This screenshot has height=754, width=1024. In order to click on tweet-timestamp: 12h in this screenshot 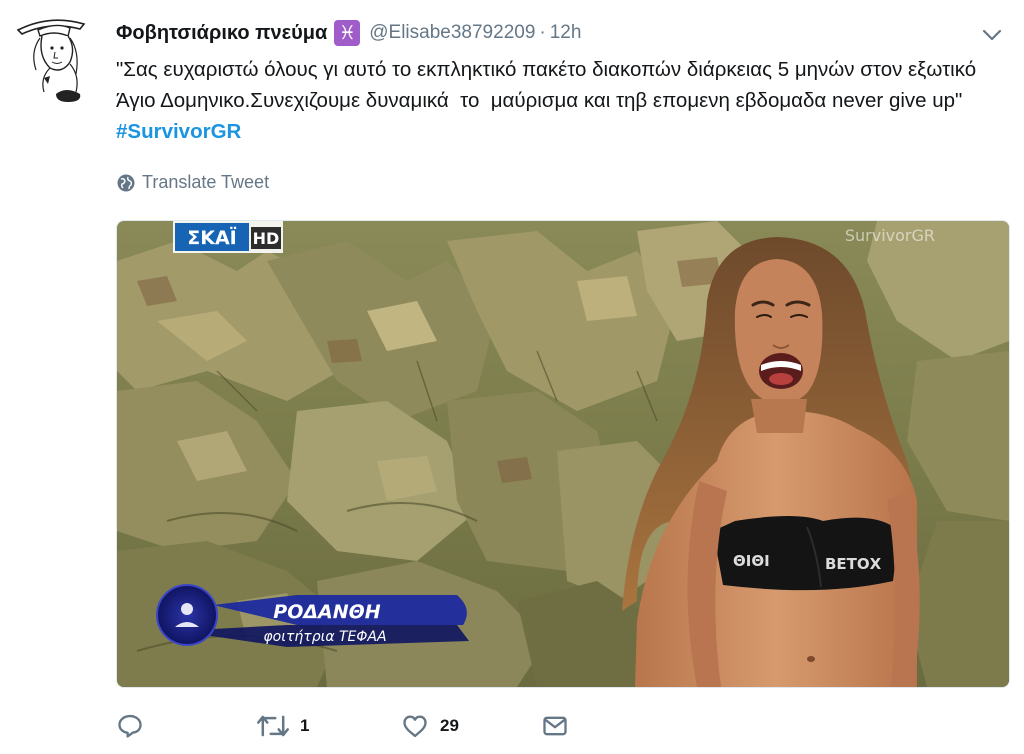, I will do `click(566, 33)`.